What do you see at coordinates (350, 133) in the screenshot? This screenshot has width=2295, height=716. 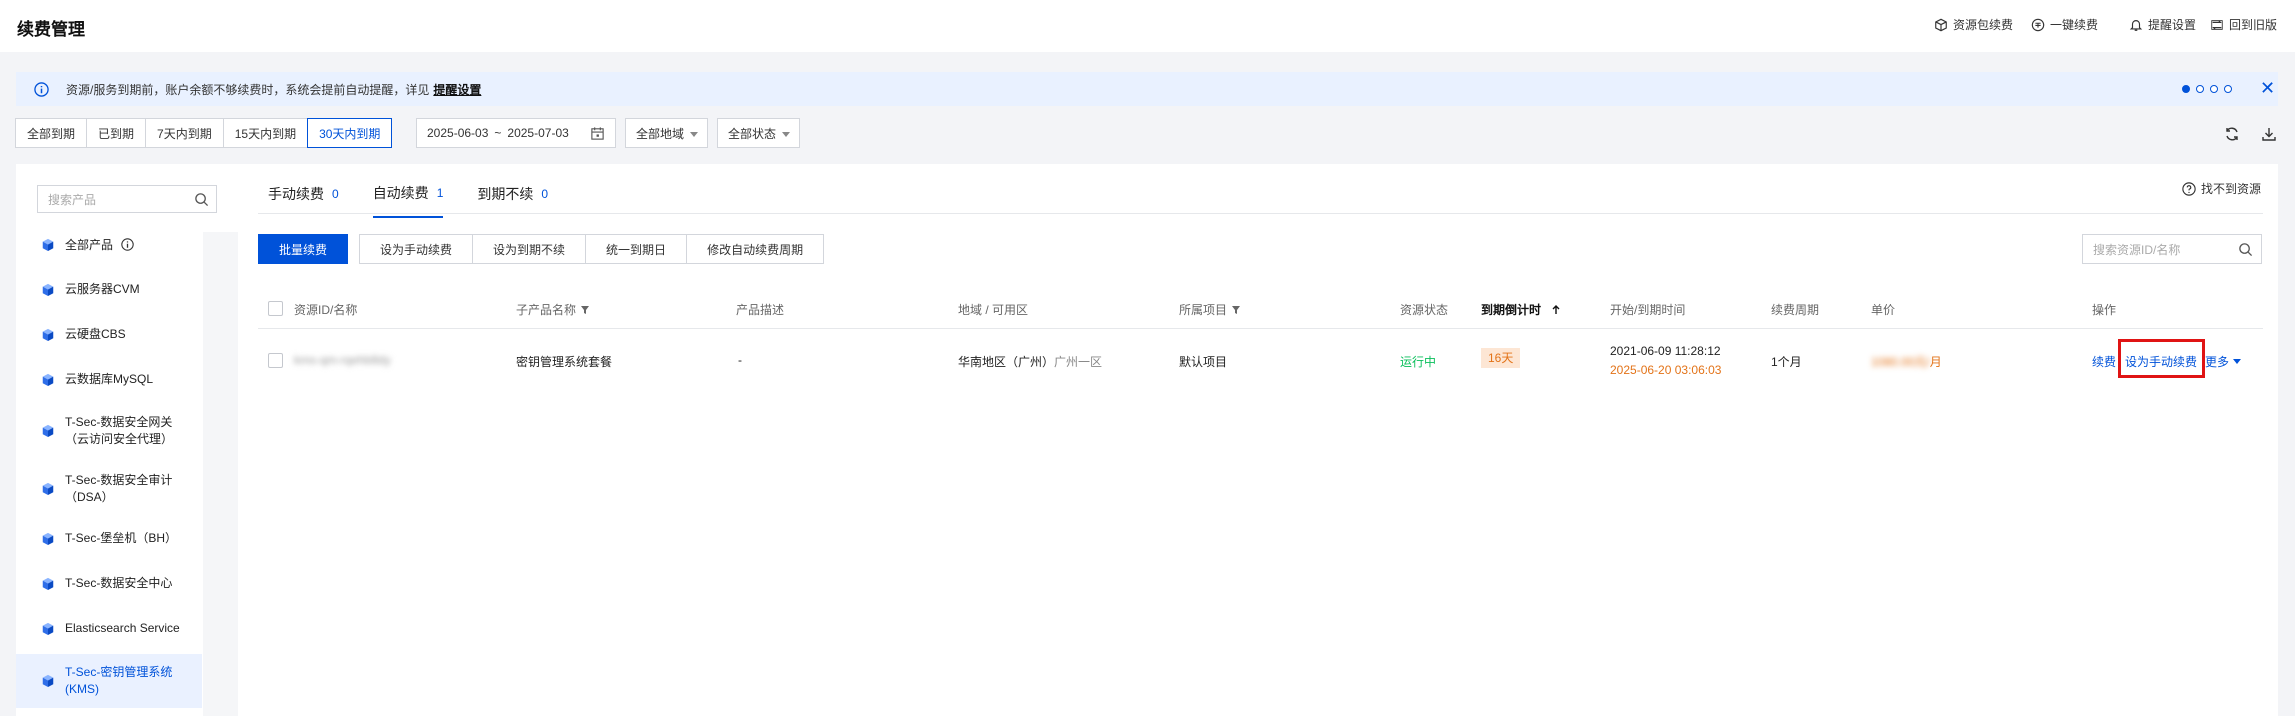 I see `filter-30-days: 30天内到期` at bounding box center [350, 133].